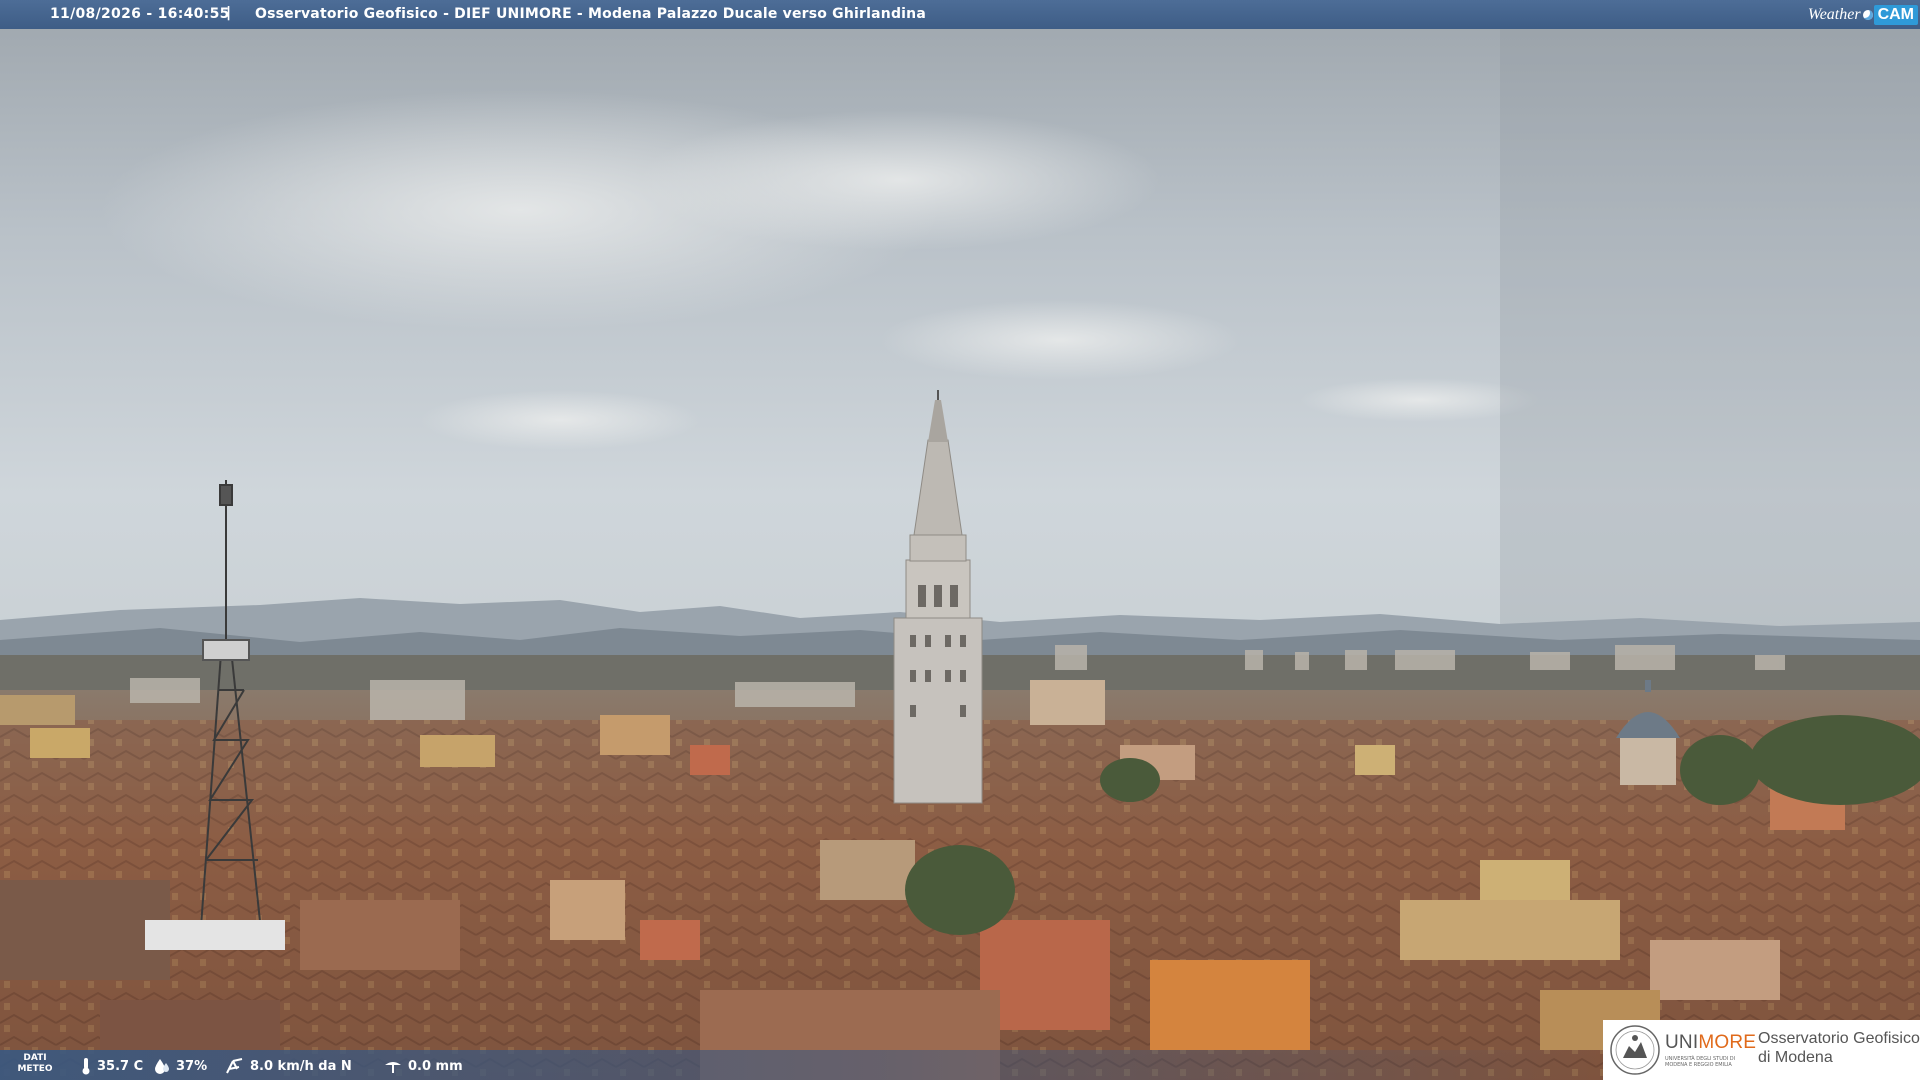 Image resolution: width=1920 pixels, height=1080 pixels. Describe the element at coordinates (301, 1066) in the screenshot. I see `wind-value: 8.0 km/h da N` at that location.